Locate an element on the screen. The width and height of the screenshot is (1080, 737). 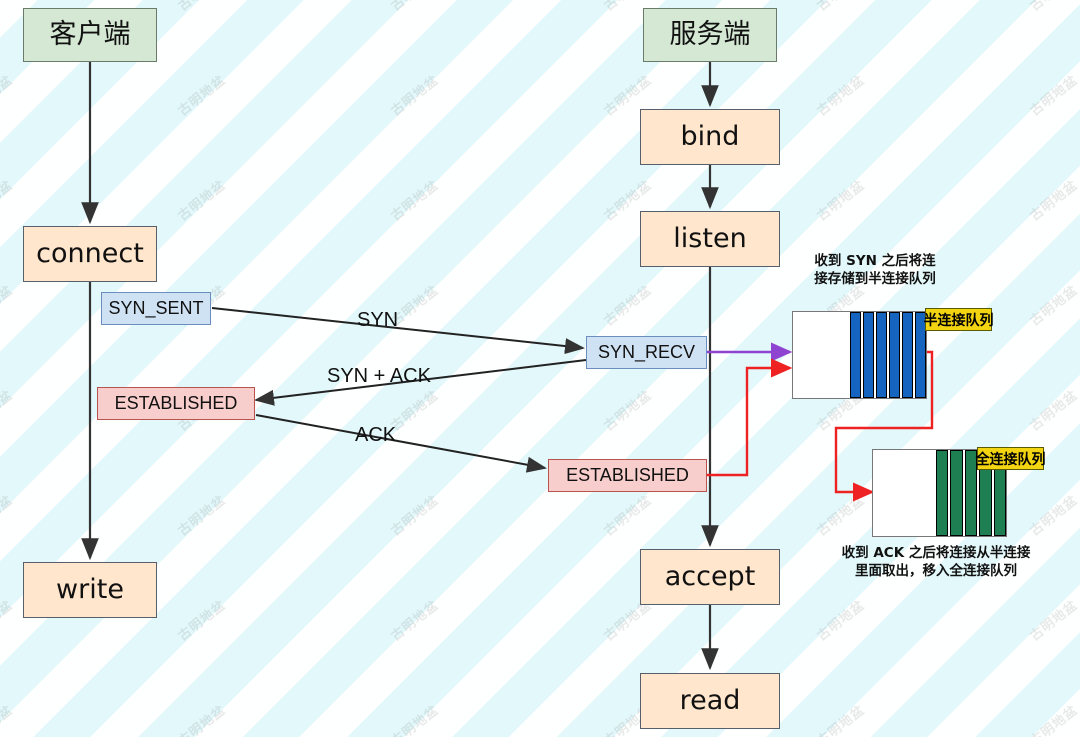
client-endpoint-box: 客户端 is located at coordinates (90, 35).